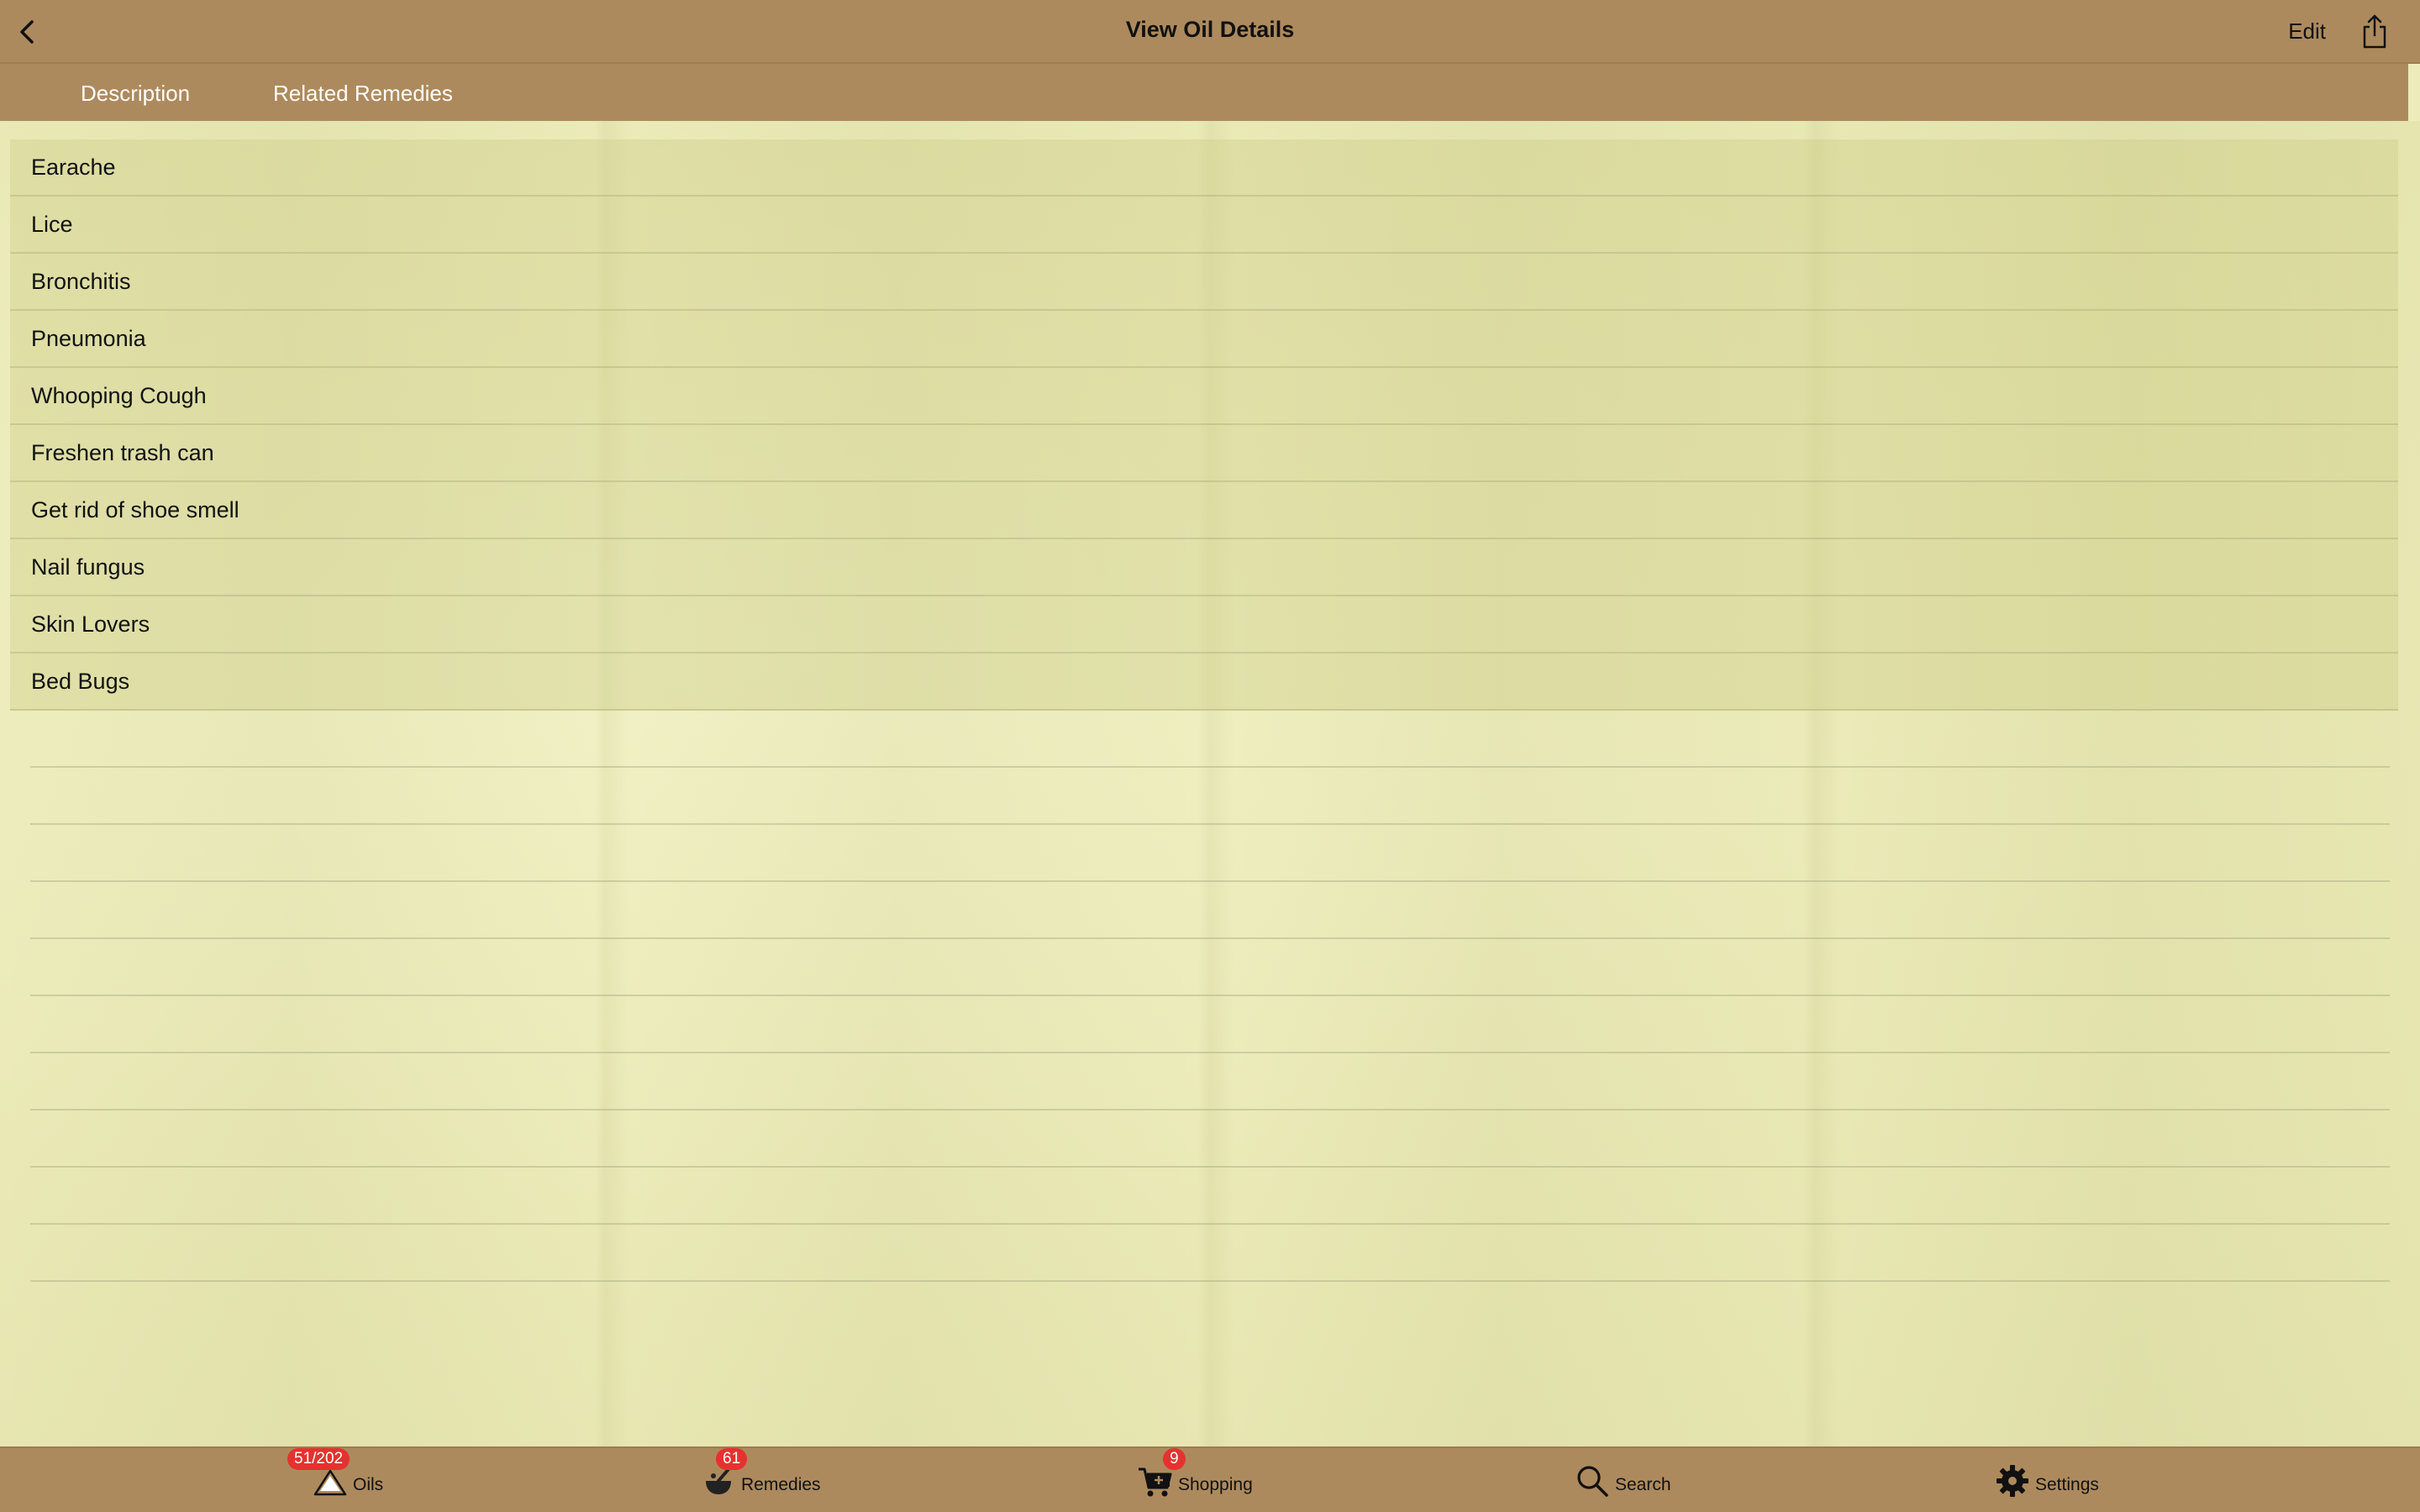 This screenshot has height=1512, width=2420. What do you see at coordinates (1215, 1484) in the screenshot?
I see `tabbar-label-shopping: Shopping` at bounding box center [1215, 1484].